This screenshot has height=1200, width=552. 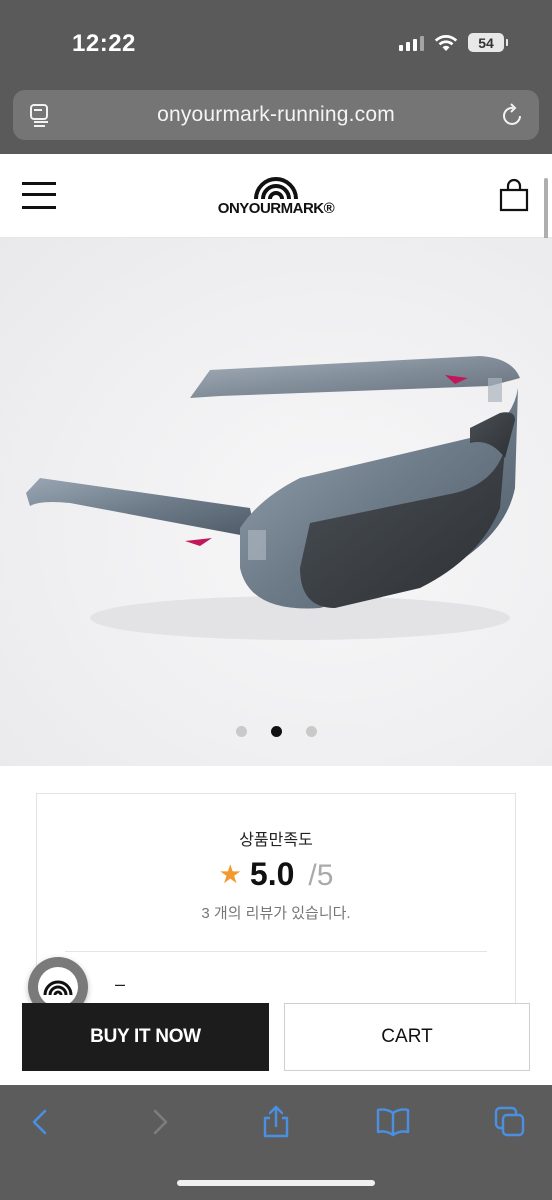 What do you see at coordinates (276, 951) in the screenshot?
I see `review-divider` at bounding box center [276, 951].